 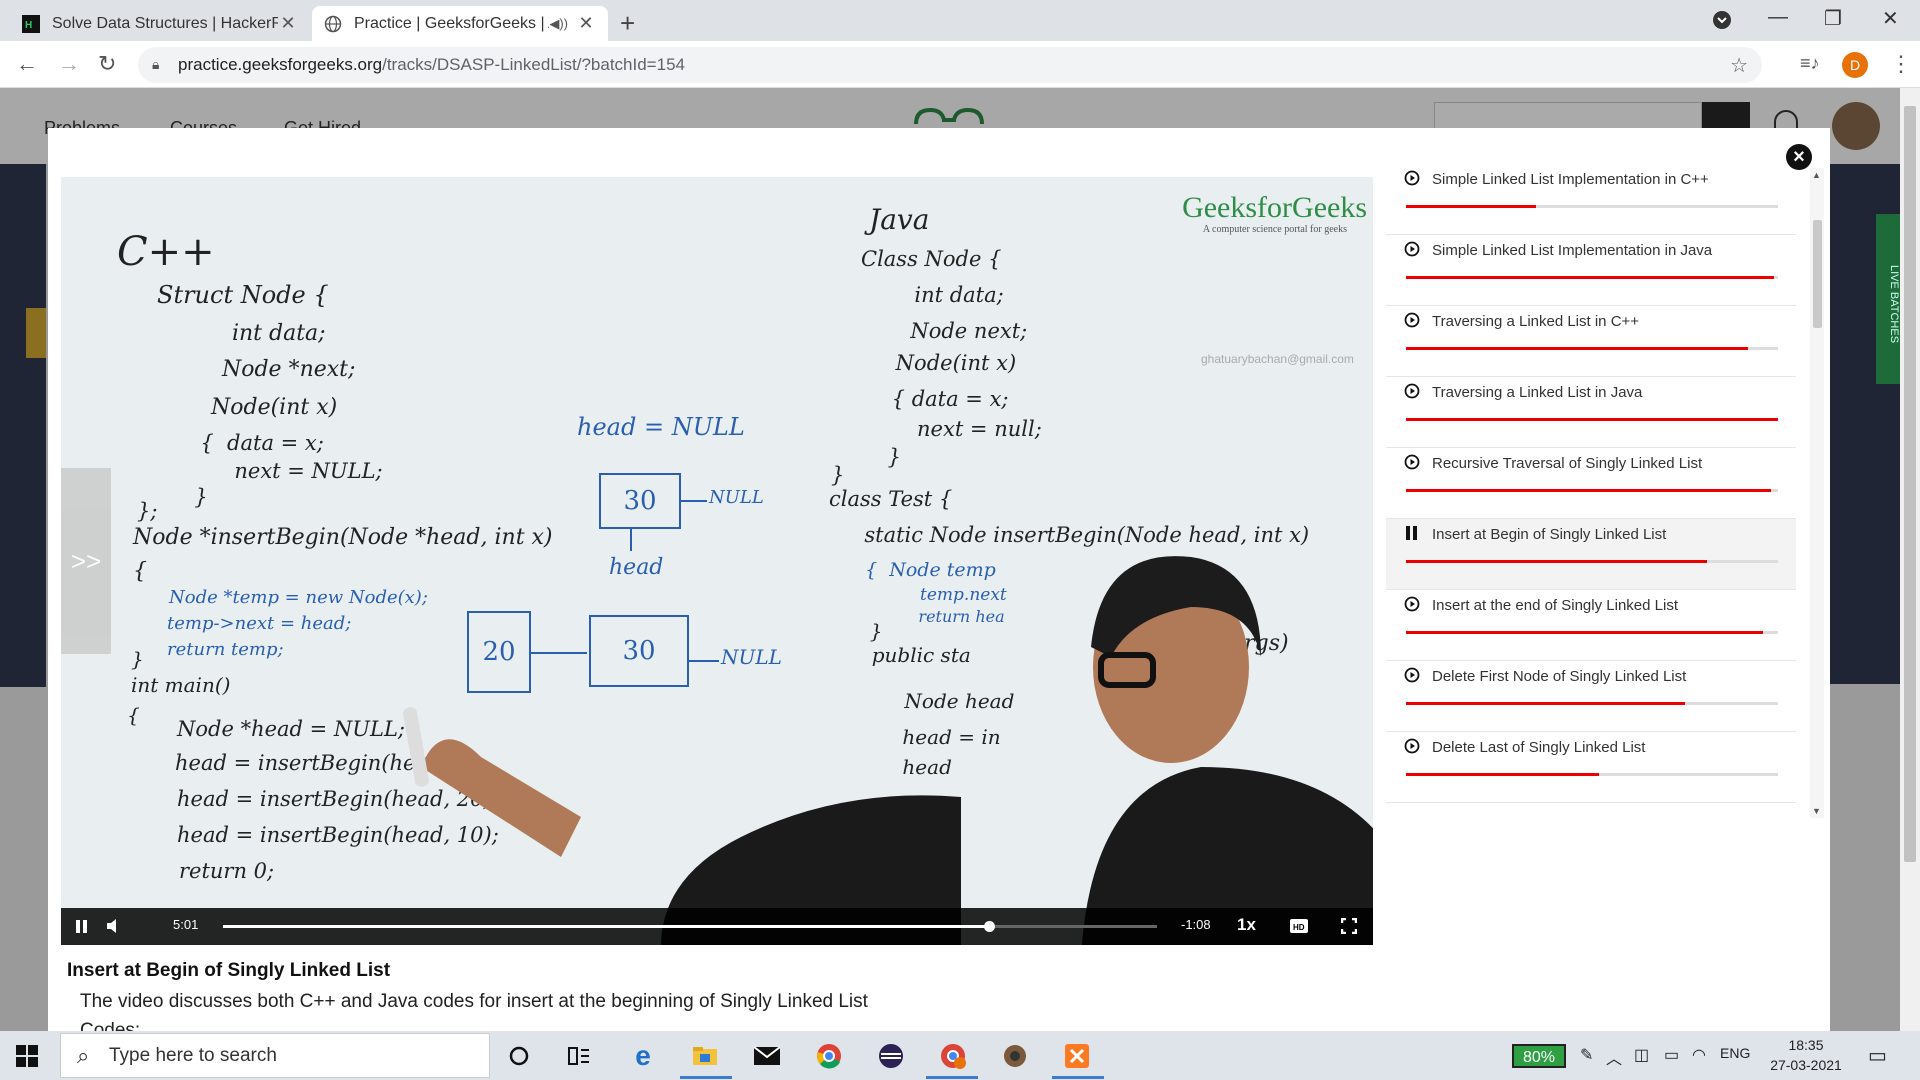 I want to click on tab-title: Solve Data Structures | HackerRa, so click(x=165, y=23).